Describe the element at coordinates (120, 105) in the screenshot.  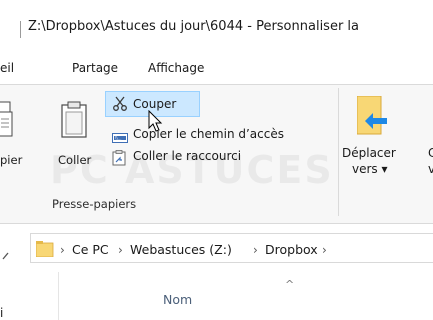
I see `scissors-icon` at that location.